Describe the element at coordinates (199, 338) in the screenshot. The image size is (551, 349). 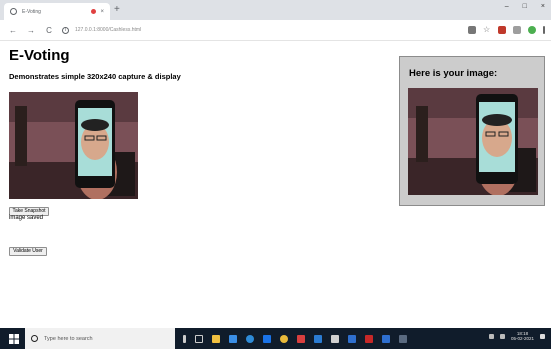
I see `task-view-icon` at that location.